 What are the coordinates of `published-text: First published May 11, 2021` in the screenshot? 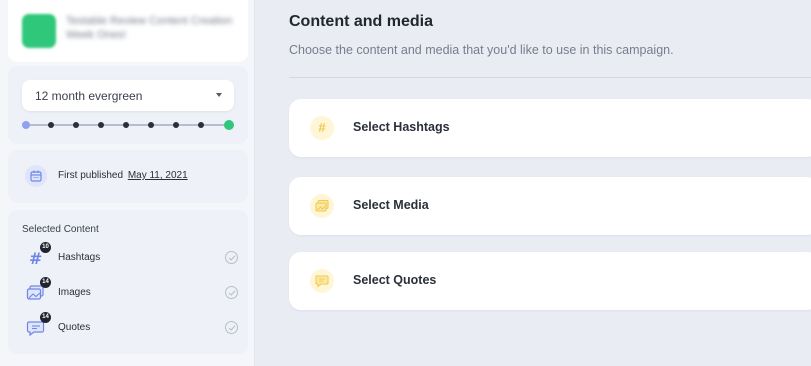 It's located at (123, 175).